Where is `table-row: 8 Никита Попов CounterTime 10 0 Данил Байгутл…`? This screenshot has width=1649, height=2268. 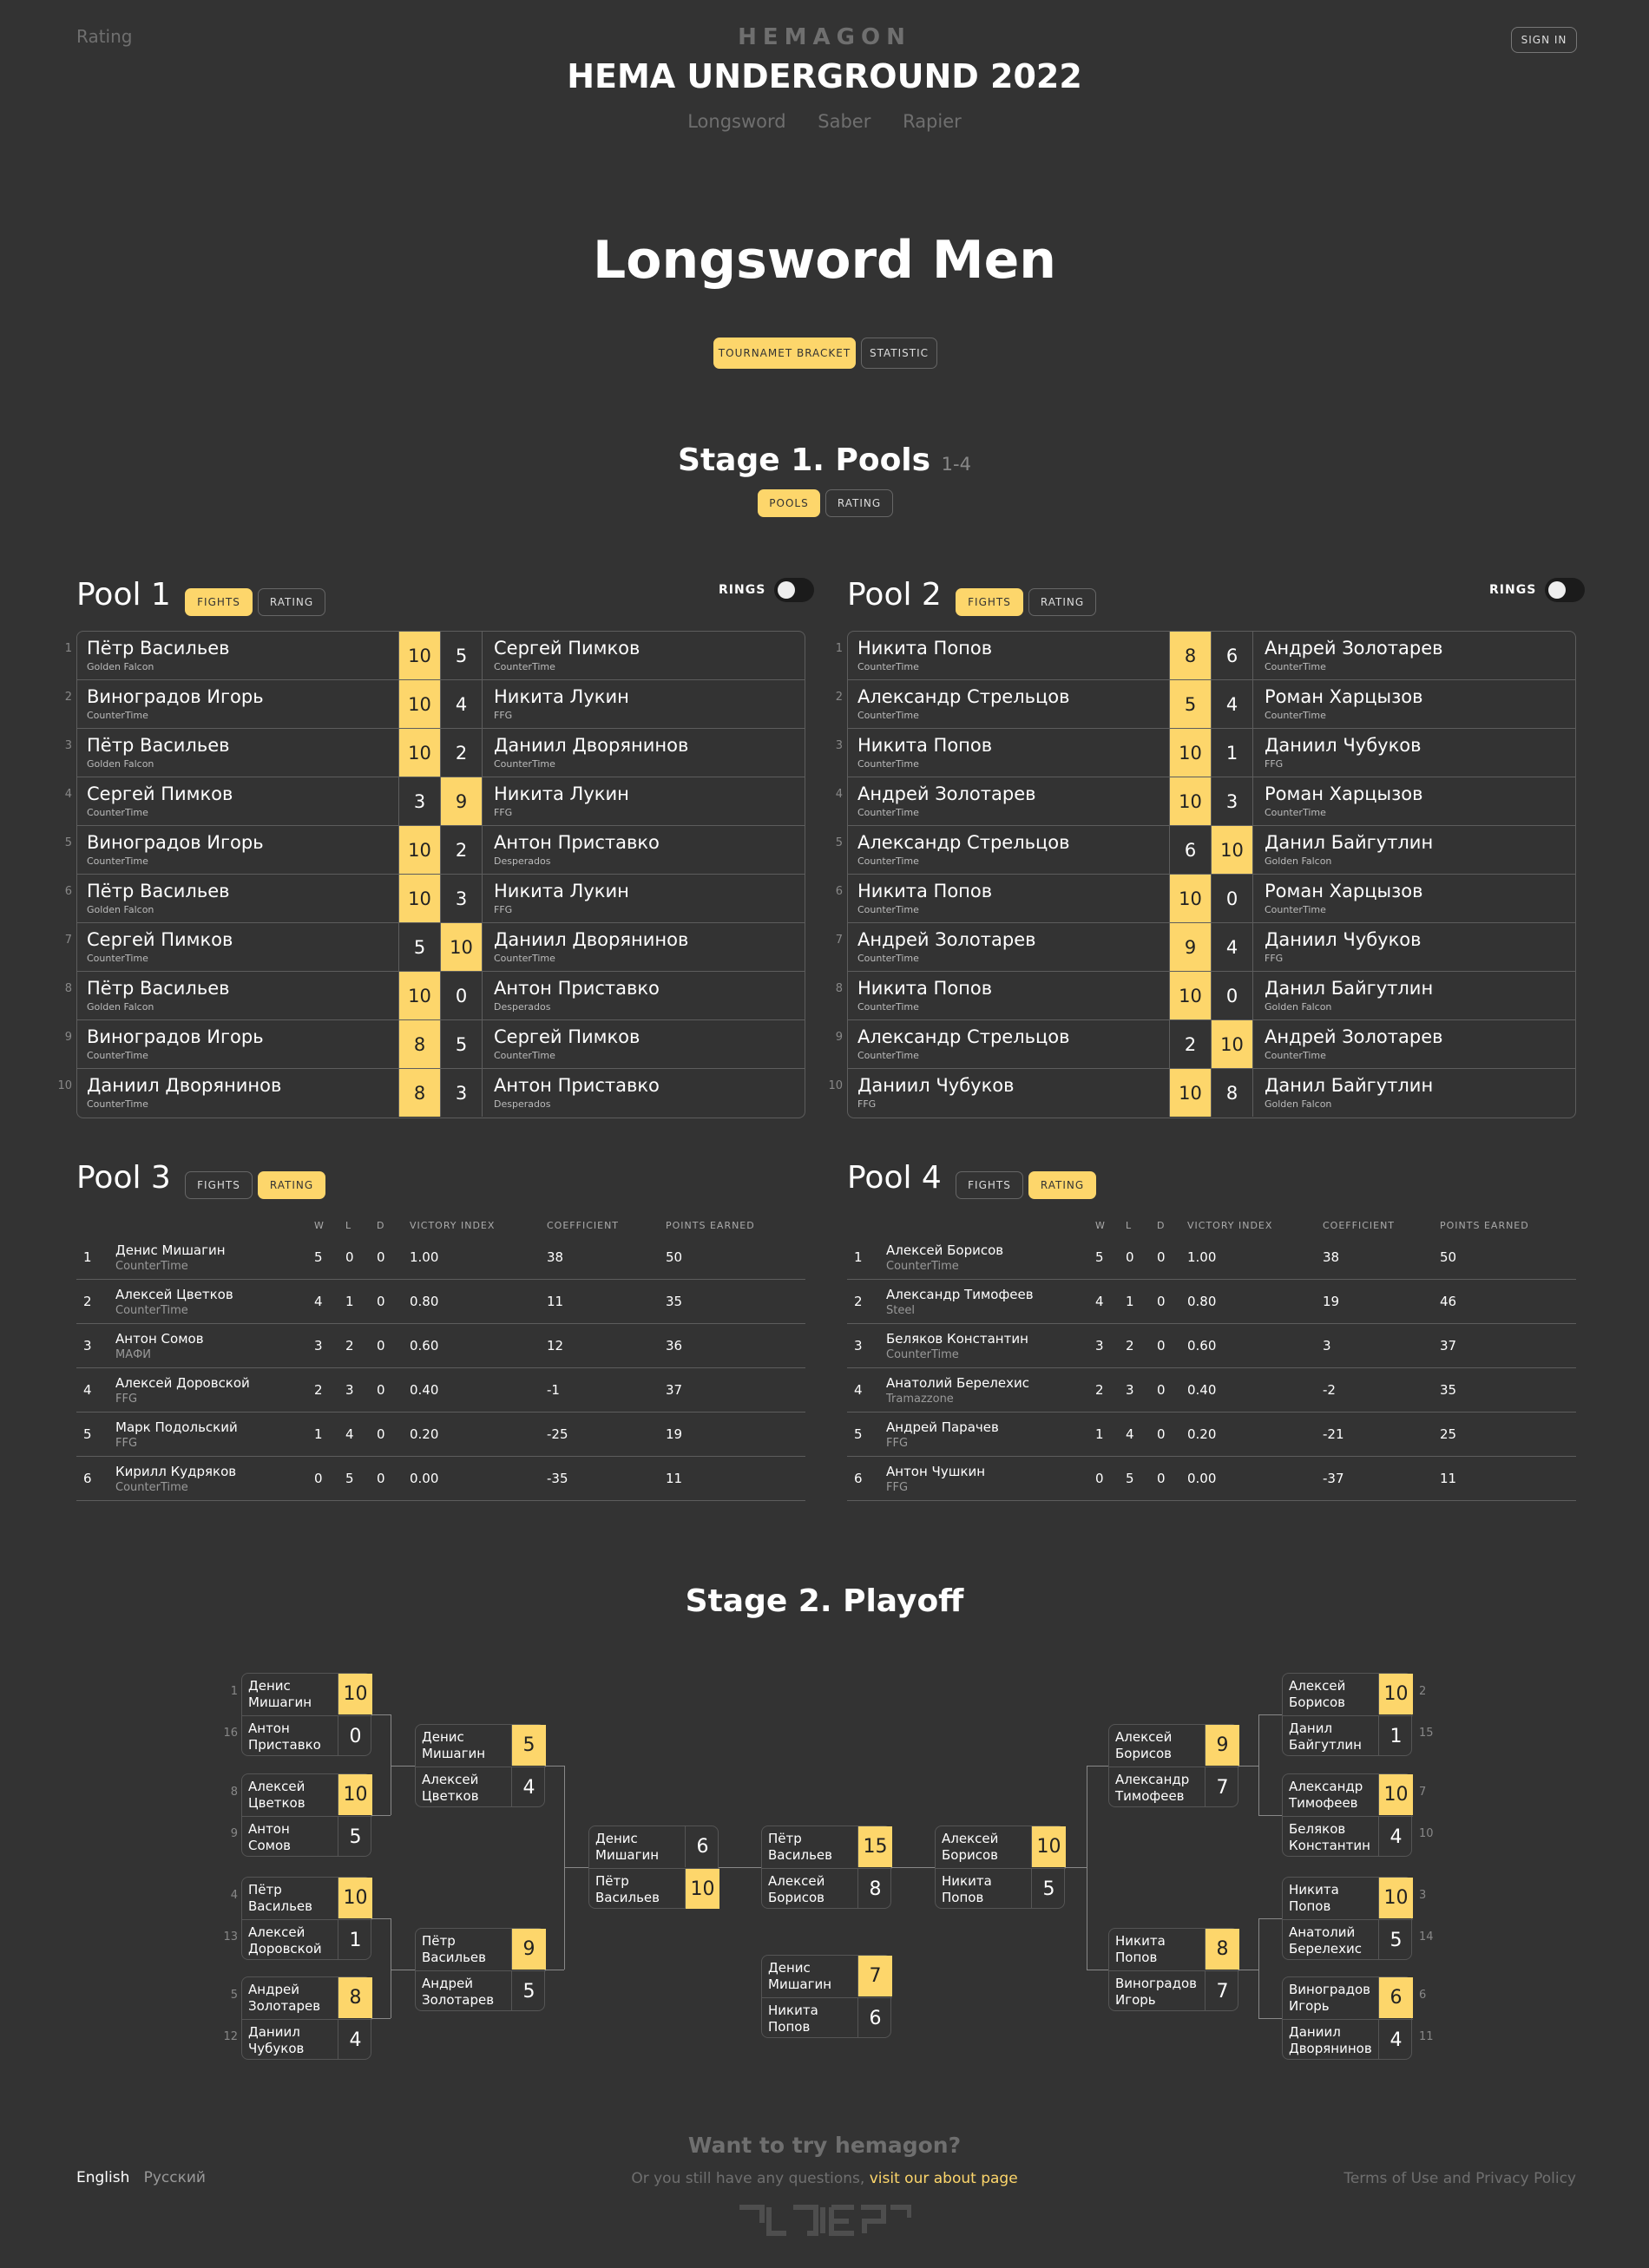
table-row: 8 Никита Попов CounterTime 10 0 Данил Байгутл… is located at coordinates (1205, 996).